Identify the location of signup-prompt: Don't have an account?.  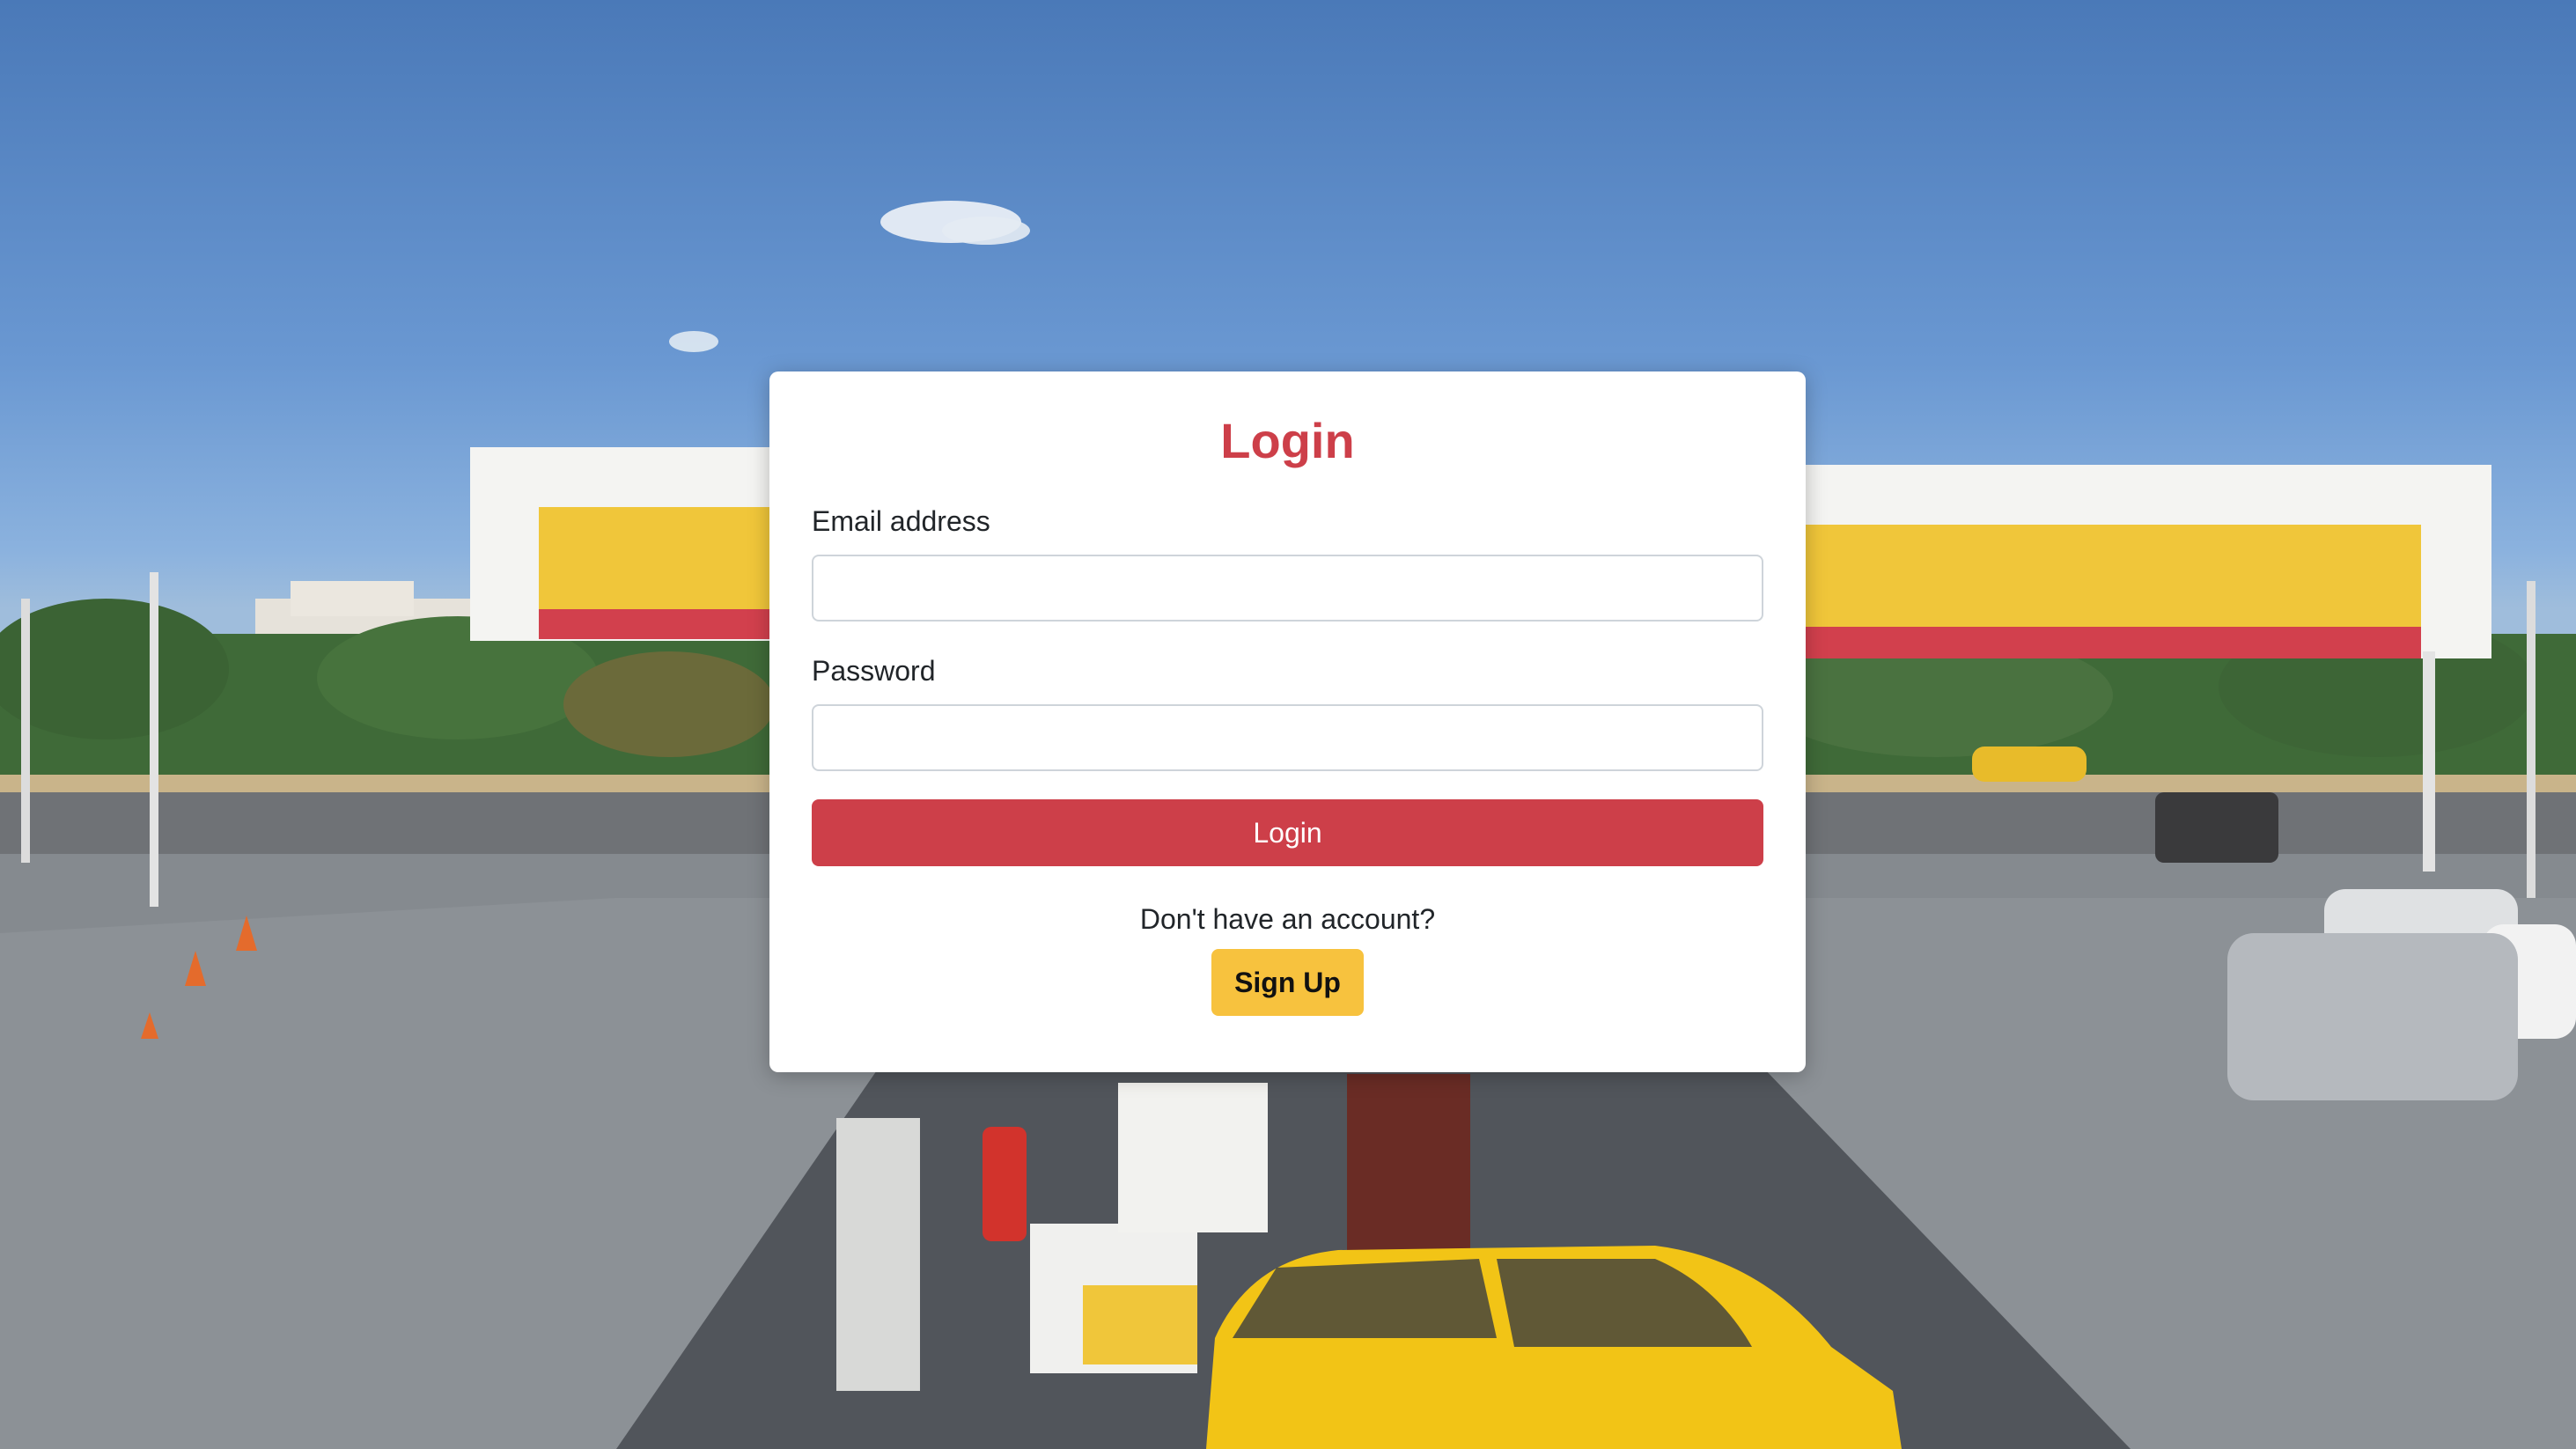
(1287, 919).